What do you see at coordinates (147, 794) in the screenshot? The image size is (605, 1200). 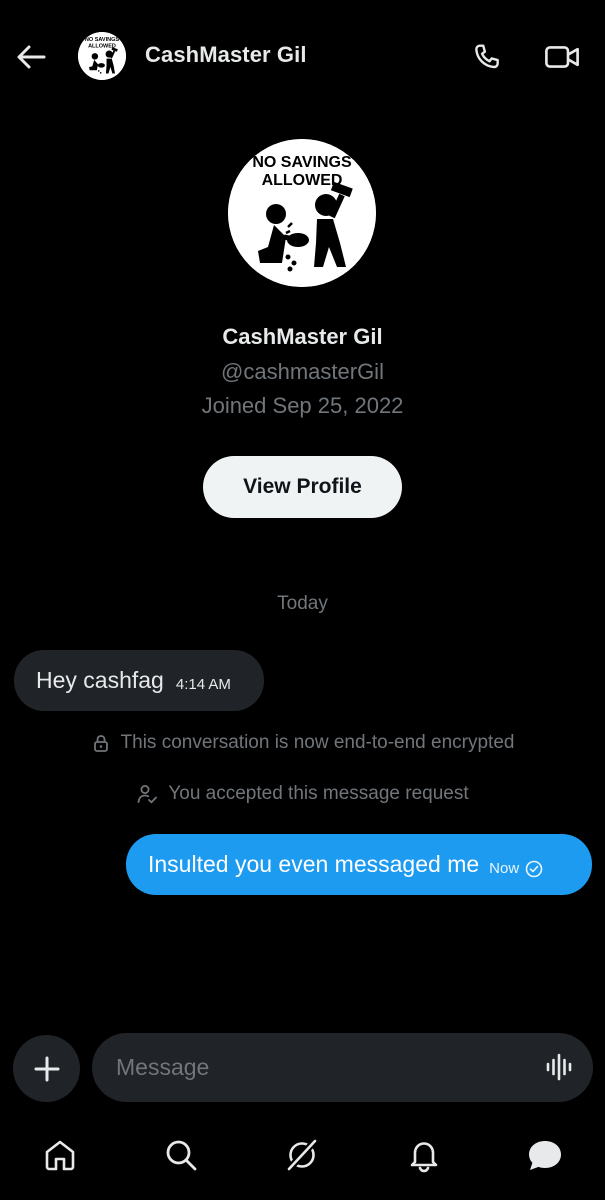 I see `person-check-icon` at bounding box center [147, 794].